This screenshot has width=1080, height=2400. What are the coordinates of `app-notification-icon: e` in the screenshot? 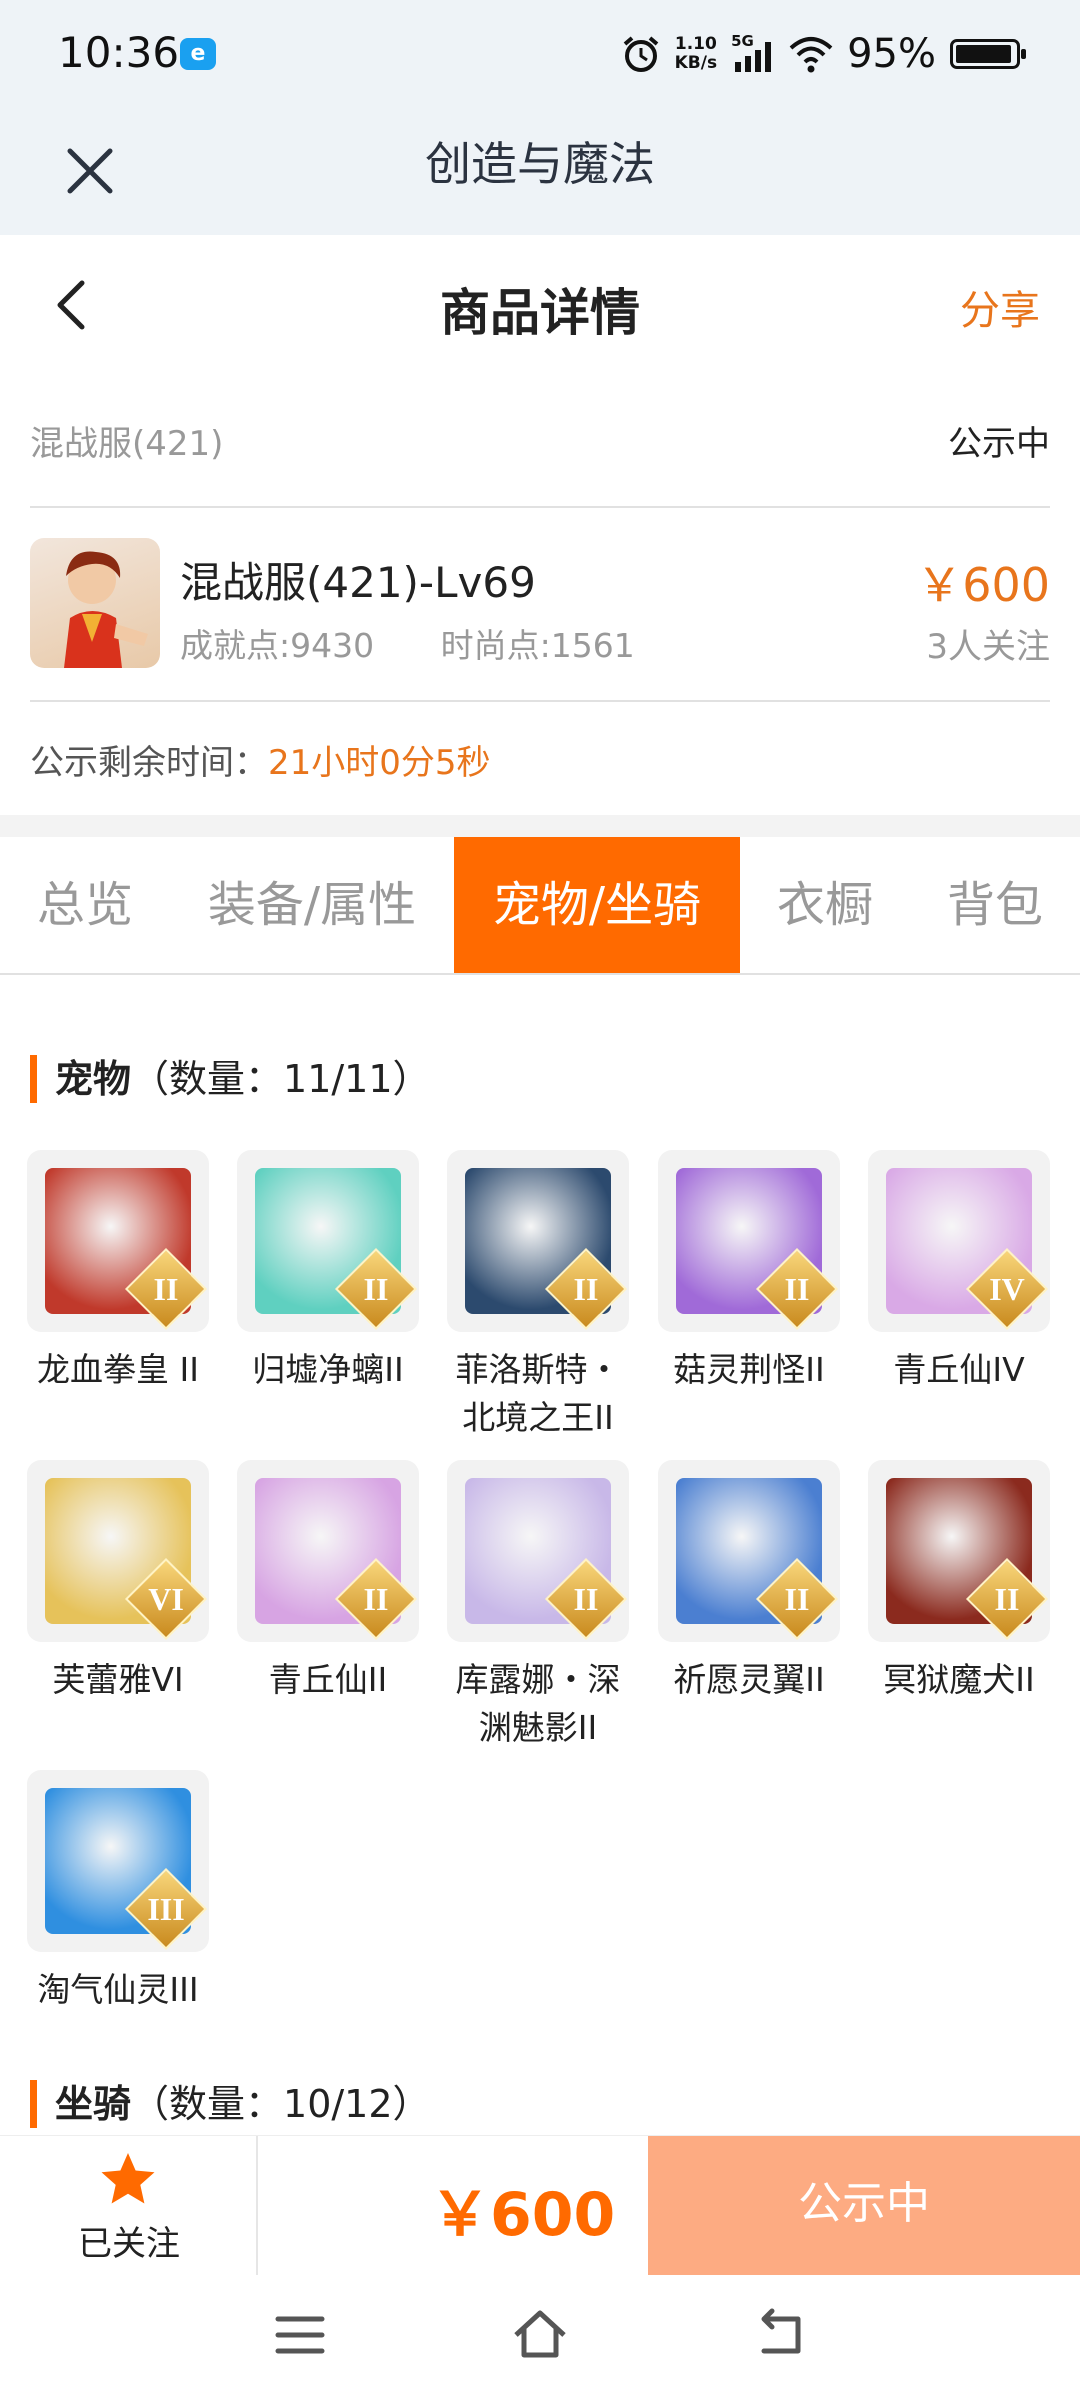 It's located at (198, 54).